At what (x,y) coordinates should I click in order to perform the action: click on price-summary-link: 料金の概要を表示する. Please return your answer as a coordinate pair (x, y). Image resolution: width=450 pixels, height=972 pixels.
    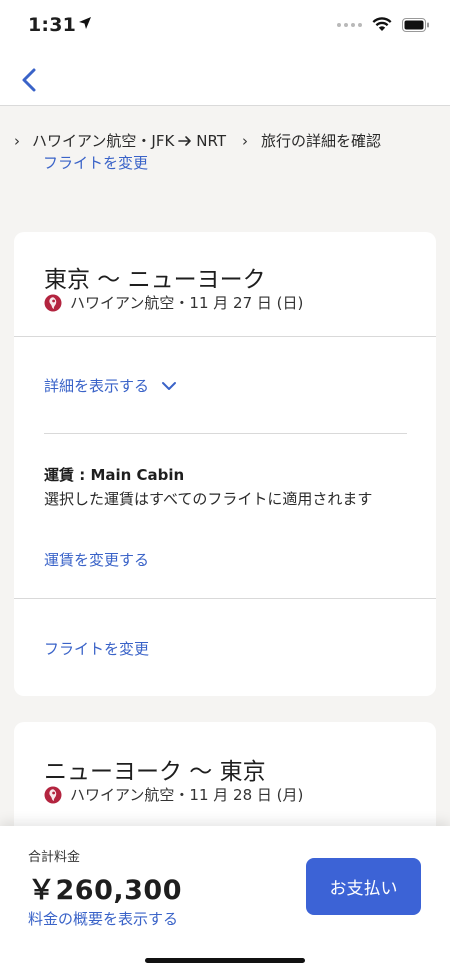
    Looking at the image, I should click on (103, 918).